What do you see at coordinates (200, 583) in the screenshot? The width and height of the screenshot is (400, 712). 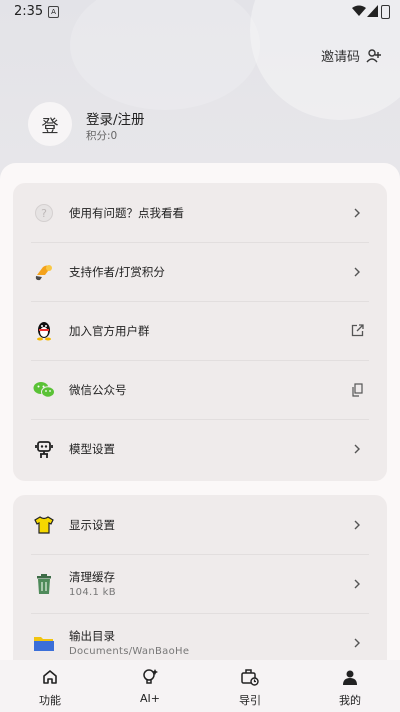 I see `menu-item-clear-cache: 清理缓存 104.1 kB` at bounding box center [200, 583].